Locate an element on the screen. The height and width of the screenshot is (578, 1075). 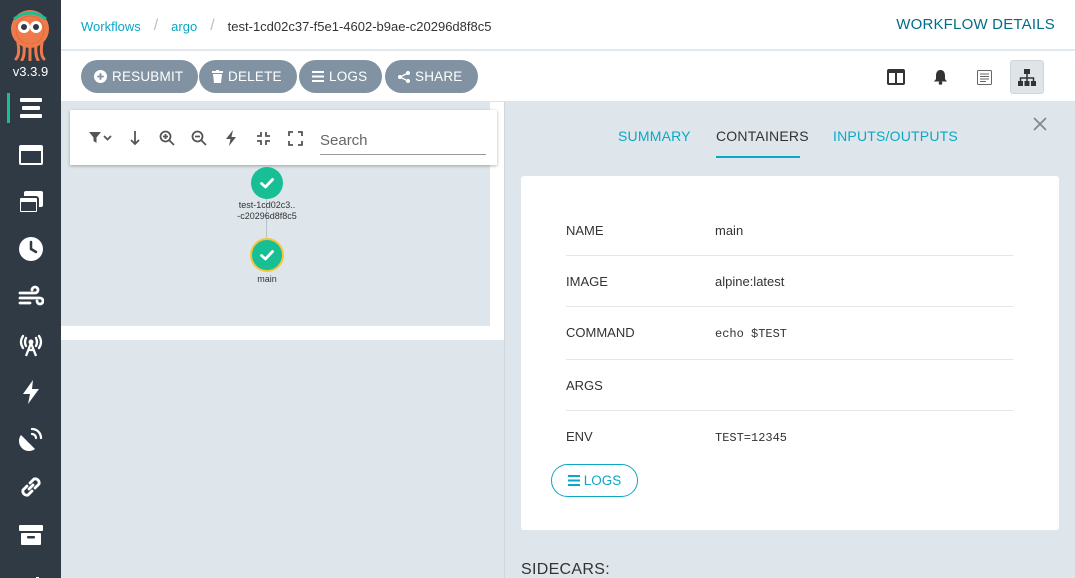
active-tab-indicator is located at coordinates (758, 157).